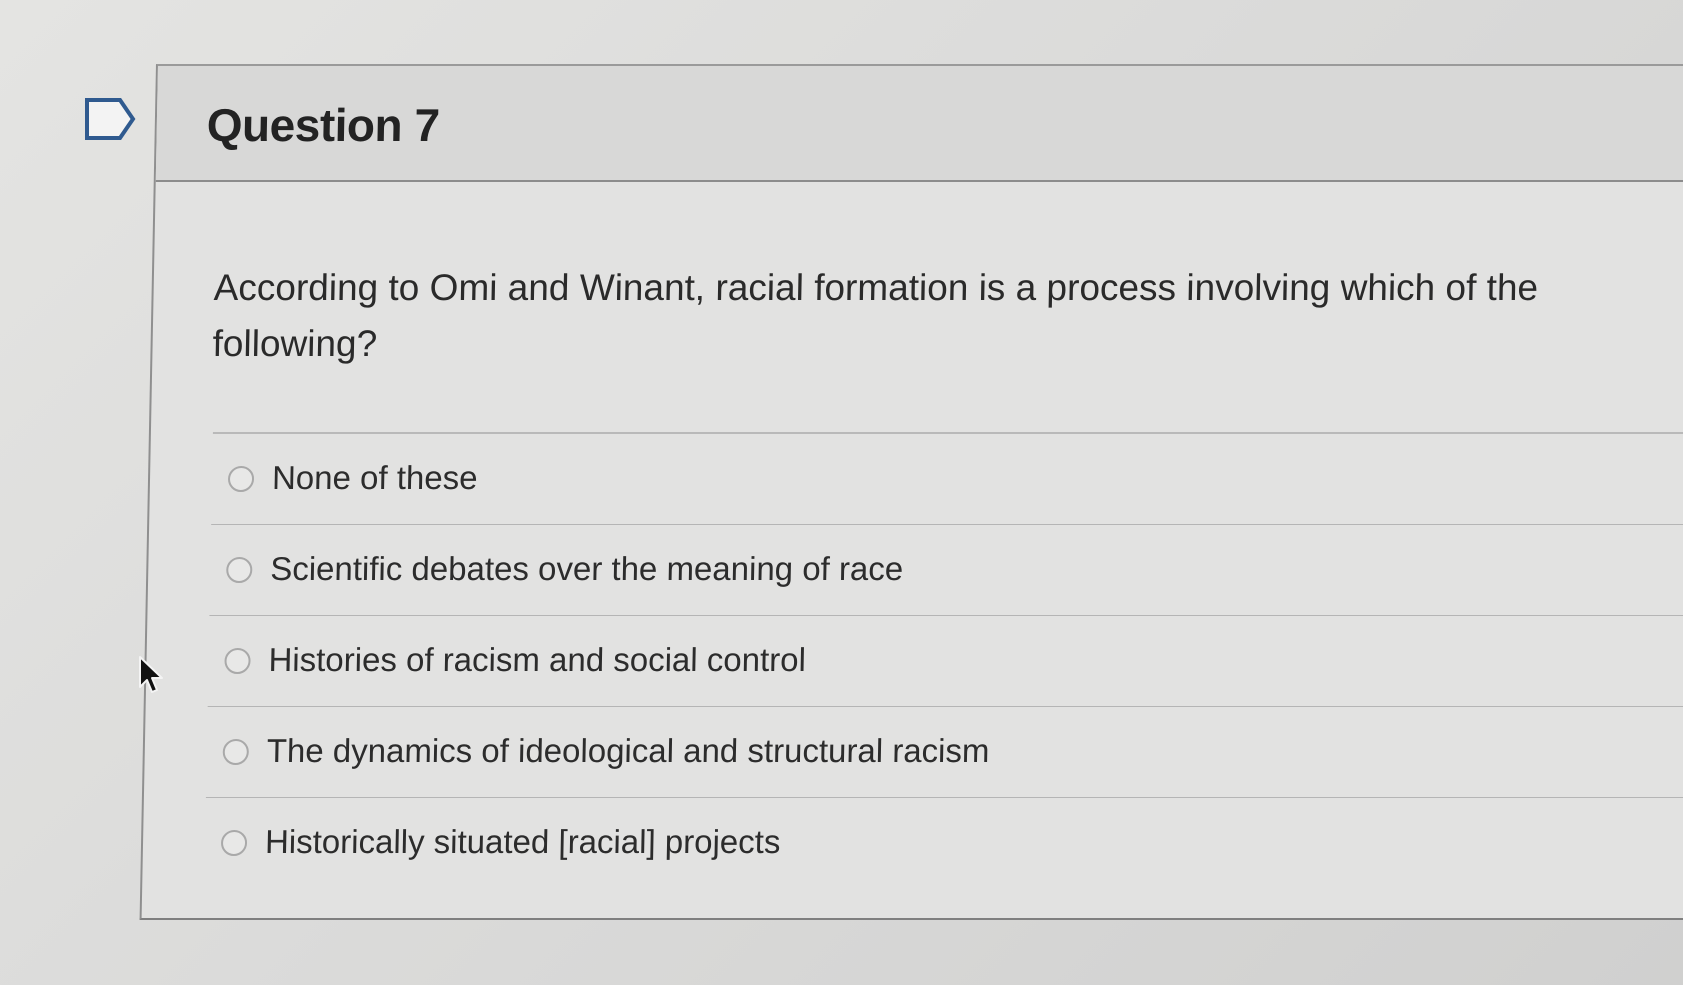 This screenshot has width=1683, height=985. I want to click on answer-label: Histories of racism and social control, so click(537, 660).